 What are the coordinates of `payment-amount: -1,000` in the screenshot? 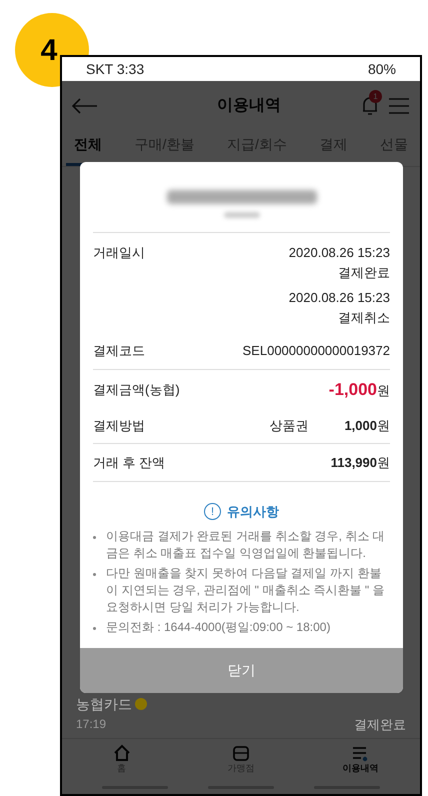 It's located at (352, 389).